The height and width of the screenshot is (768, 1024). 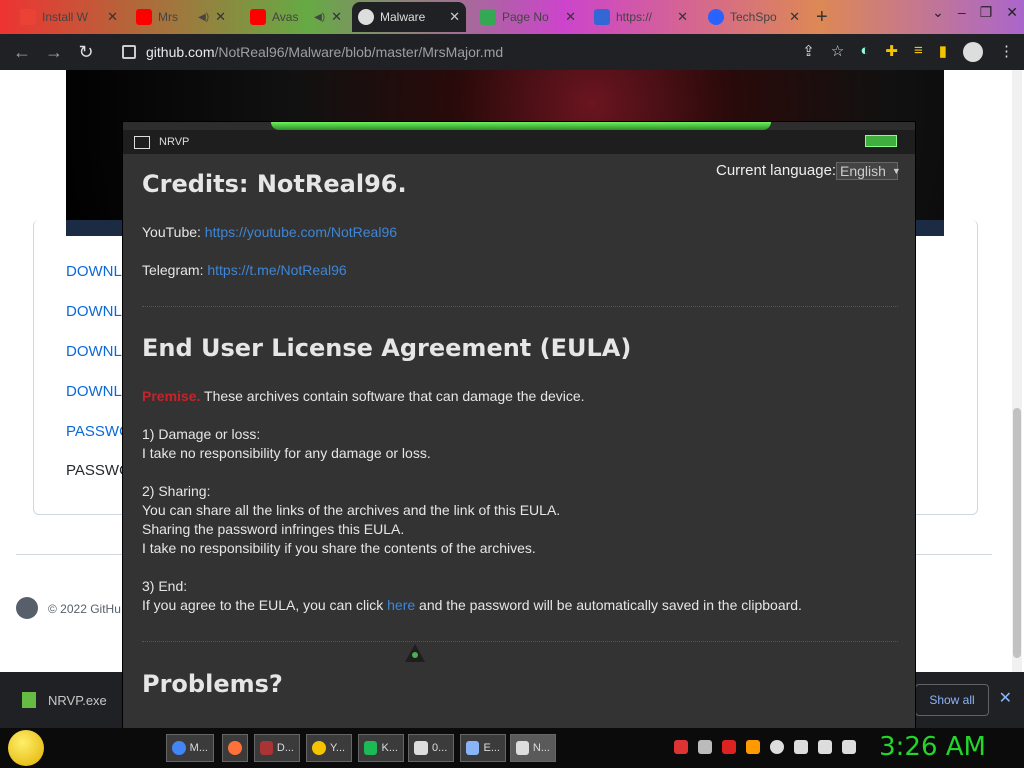 I want to click on tray-search-icon, so click(x=753, y=747).